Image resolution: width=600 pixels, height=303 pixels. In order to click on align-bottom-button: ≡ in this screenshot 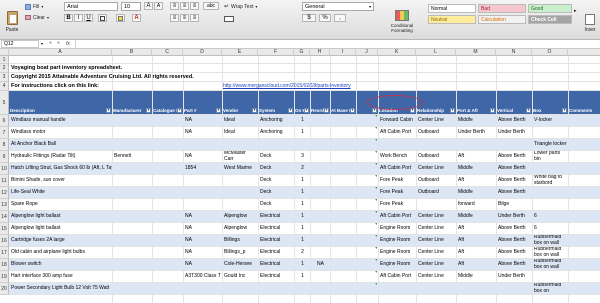, I will do `click(194, 18)`.